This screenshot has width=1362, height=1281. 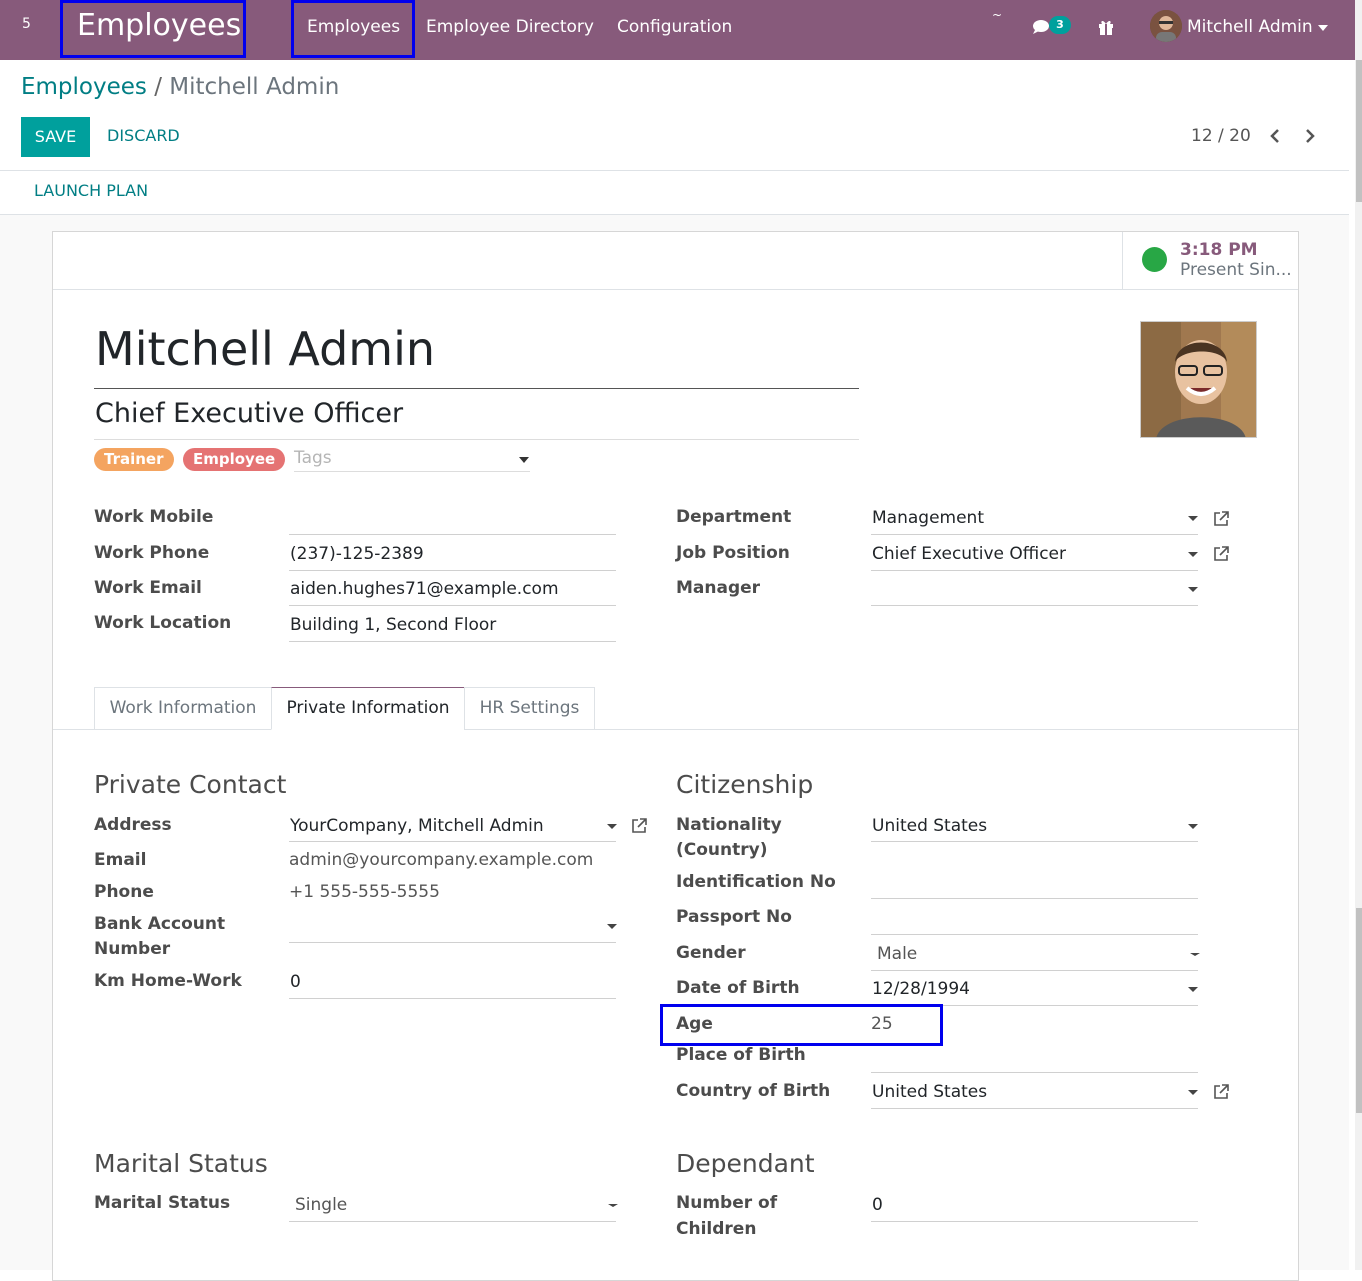 I want to click on user-avatar, so click(x=1166, y=26).